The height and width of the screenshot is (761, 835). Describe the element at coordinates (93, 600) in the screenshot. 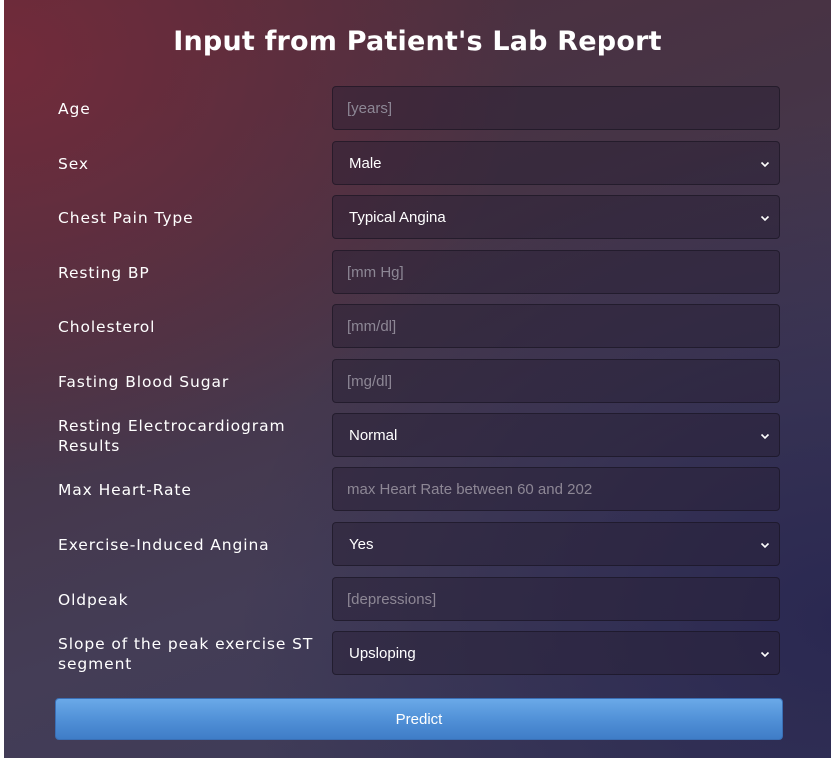

I see `oldpeak-label: Oldpeak` at that location.